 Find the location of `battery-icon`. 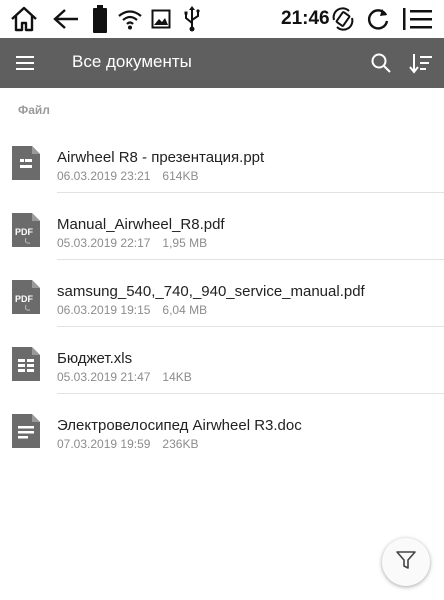

battery-icon is located at coordinates (100, 19).